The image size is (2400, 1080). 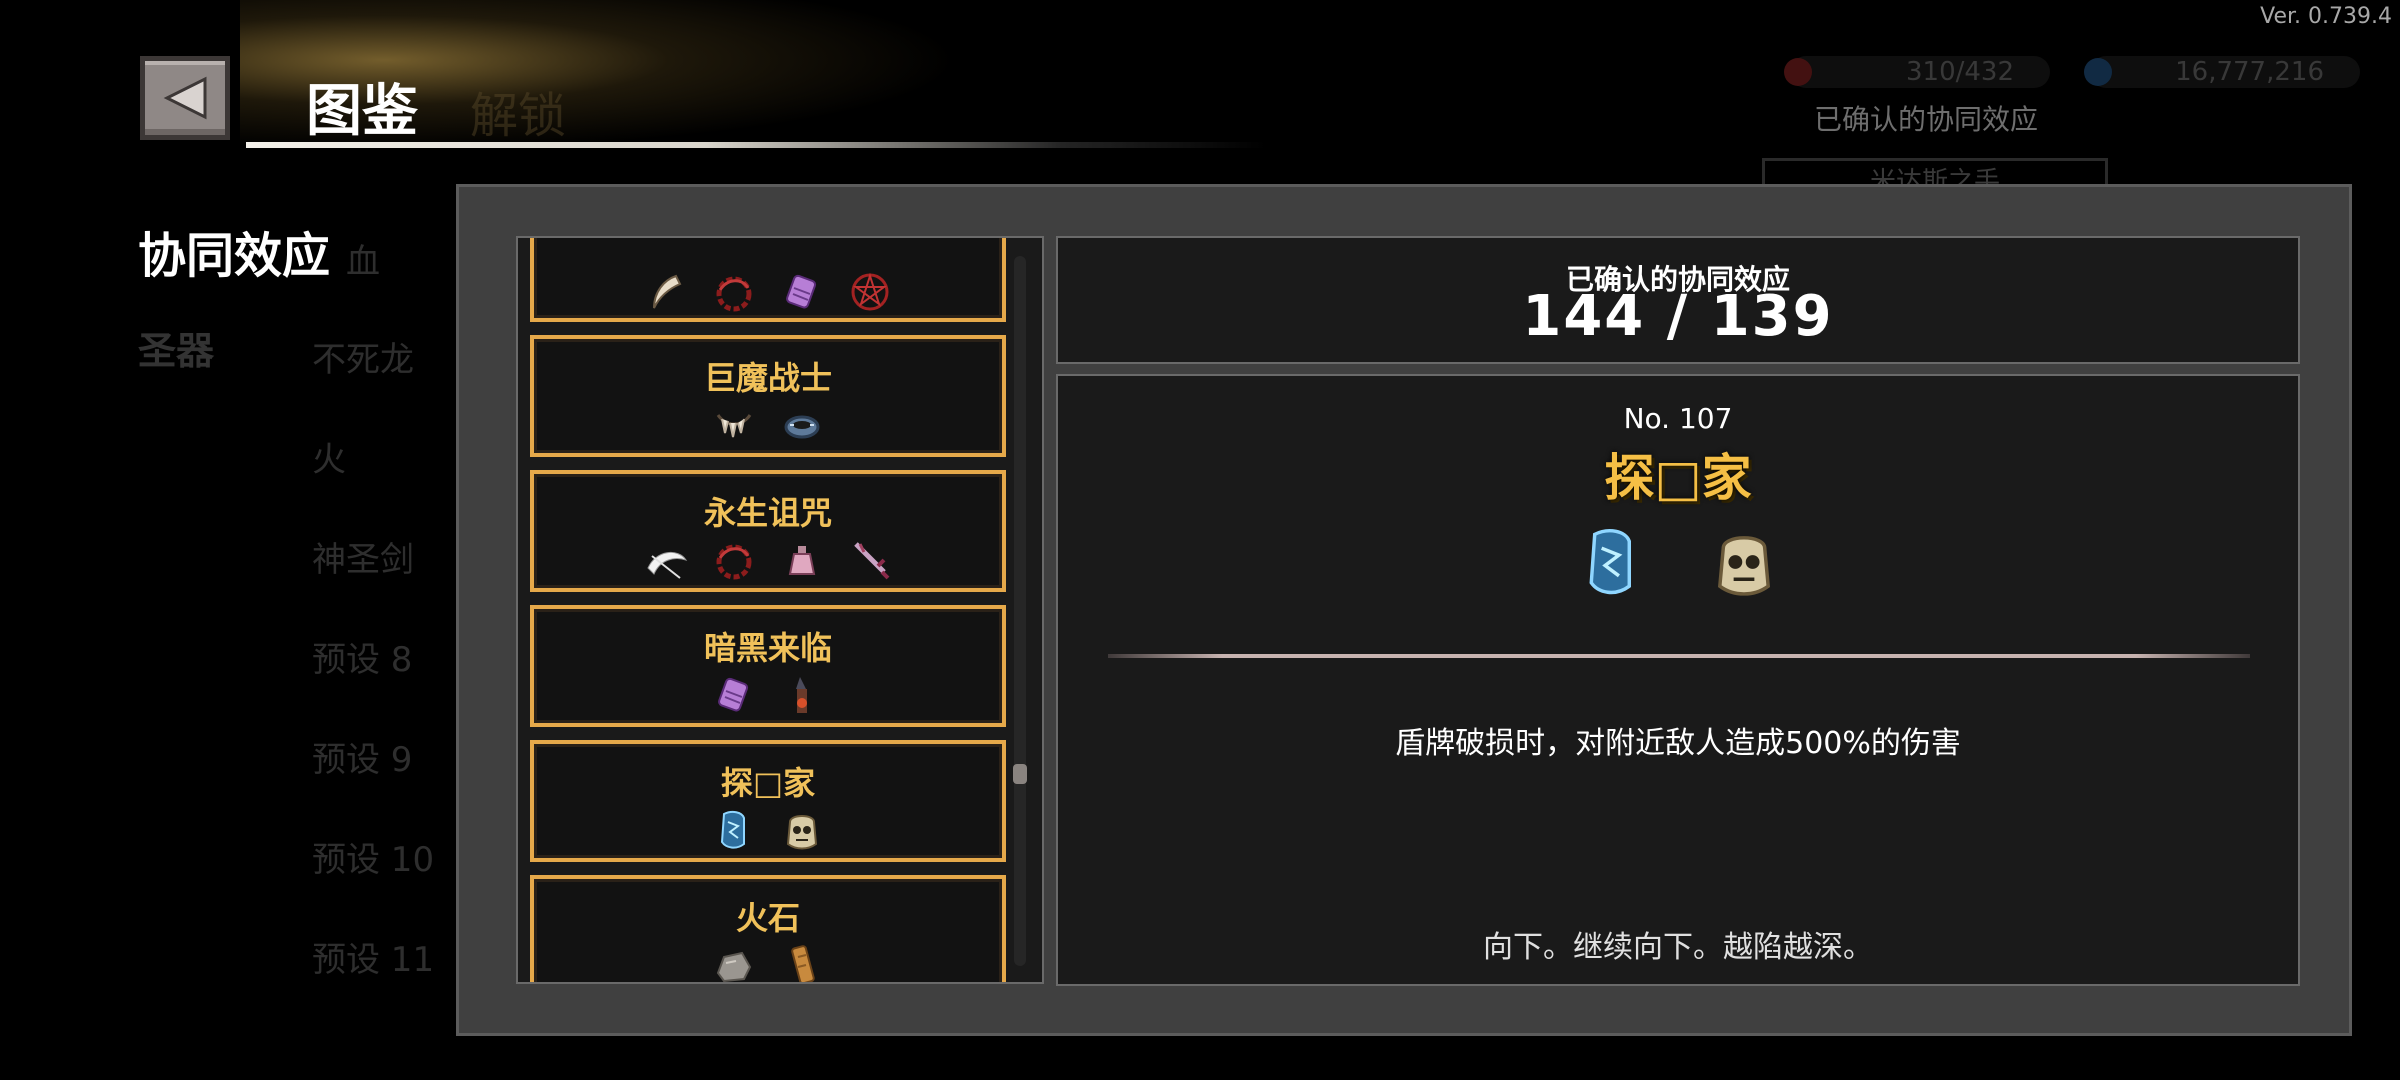 I want to click on faded-item-1: 不死龙, so click(x=363, y=360).